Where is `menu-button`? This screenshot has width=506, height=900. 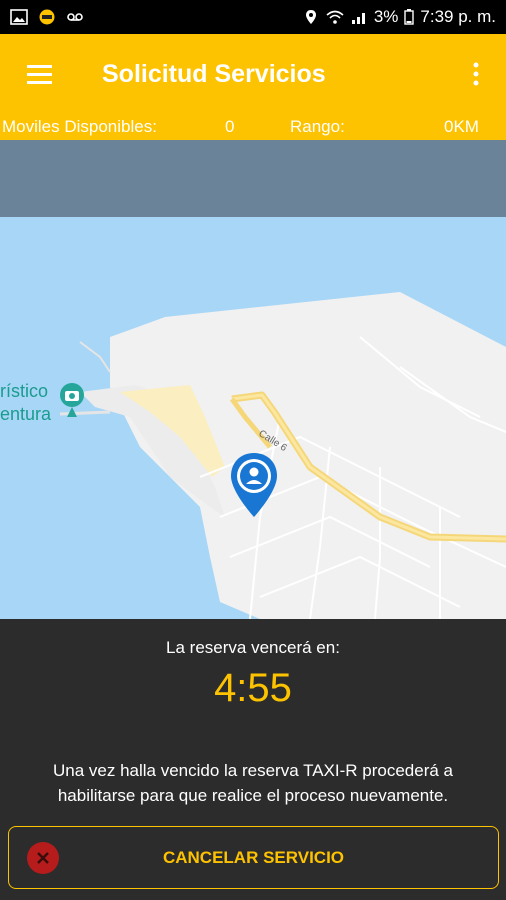
menu-button is located at coordinates (40, 74).